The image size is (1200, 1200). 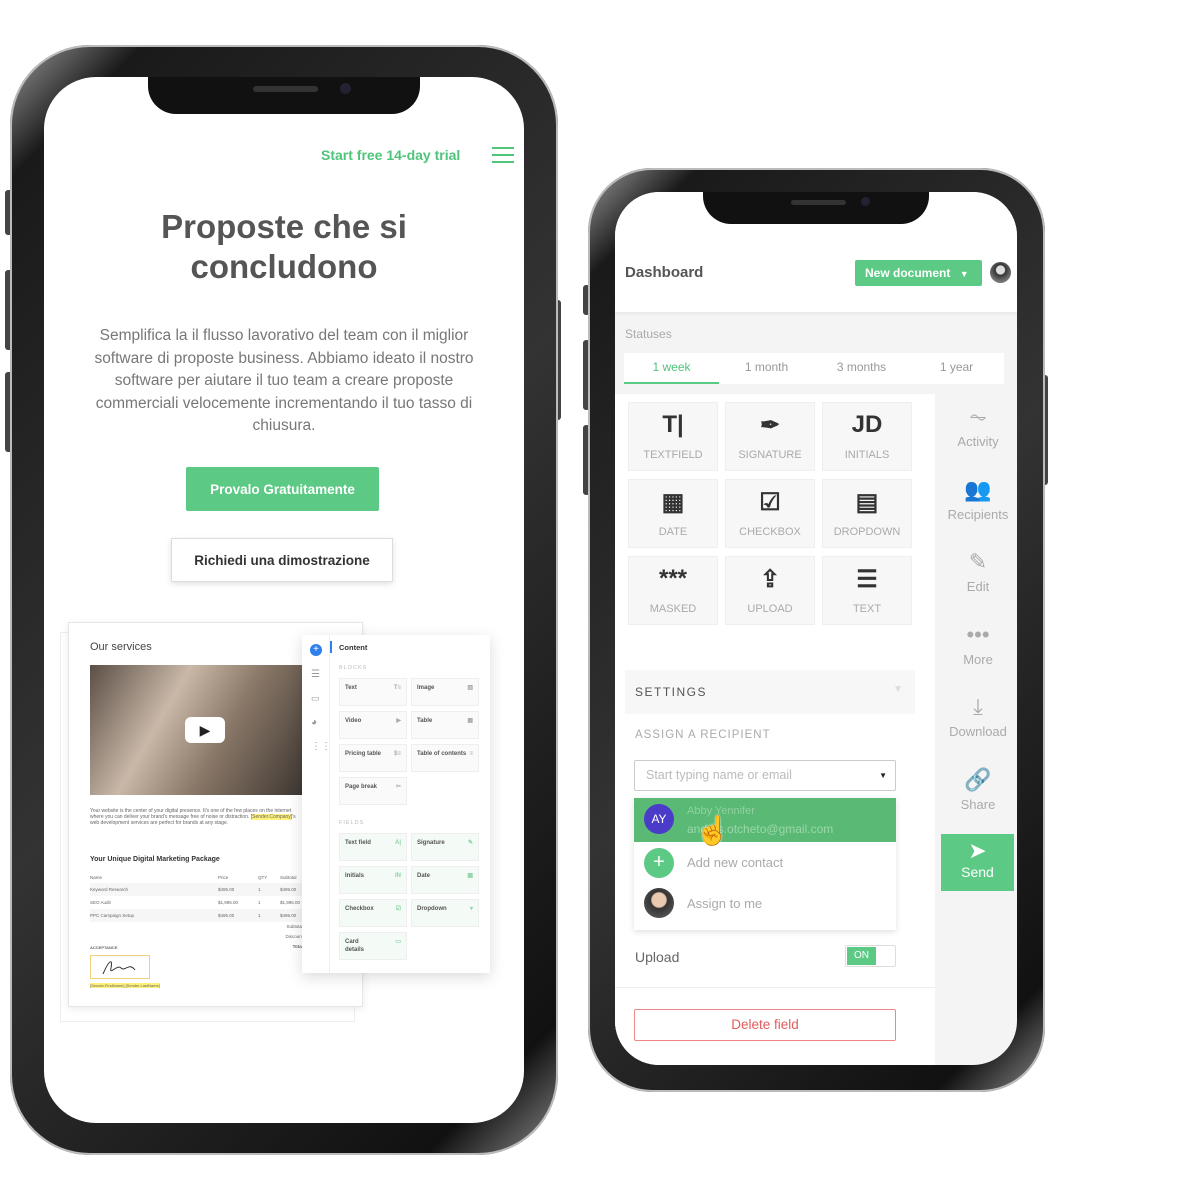 I want to click on recipient-input: Start typing name or email ▼, so click(x=765, y=775).